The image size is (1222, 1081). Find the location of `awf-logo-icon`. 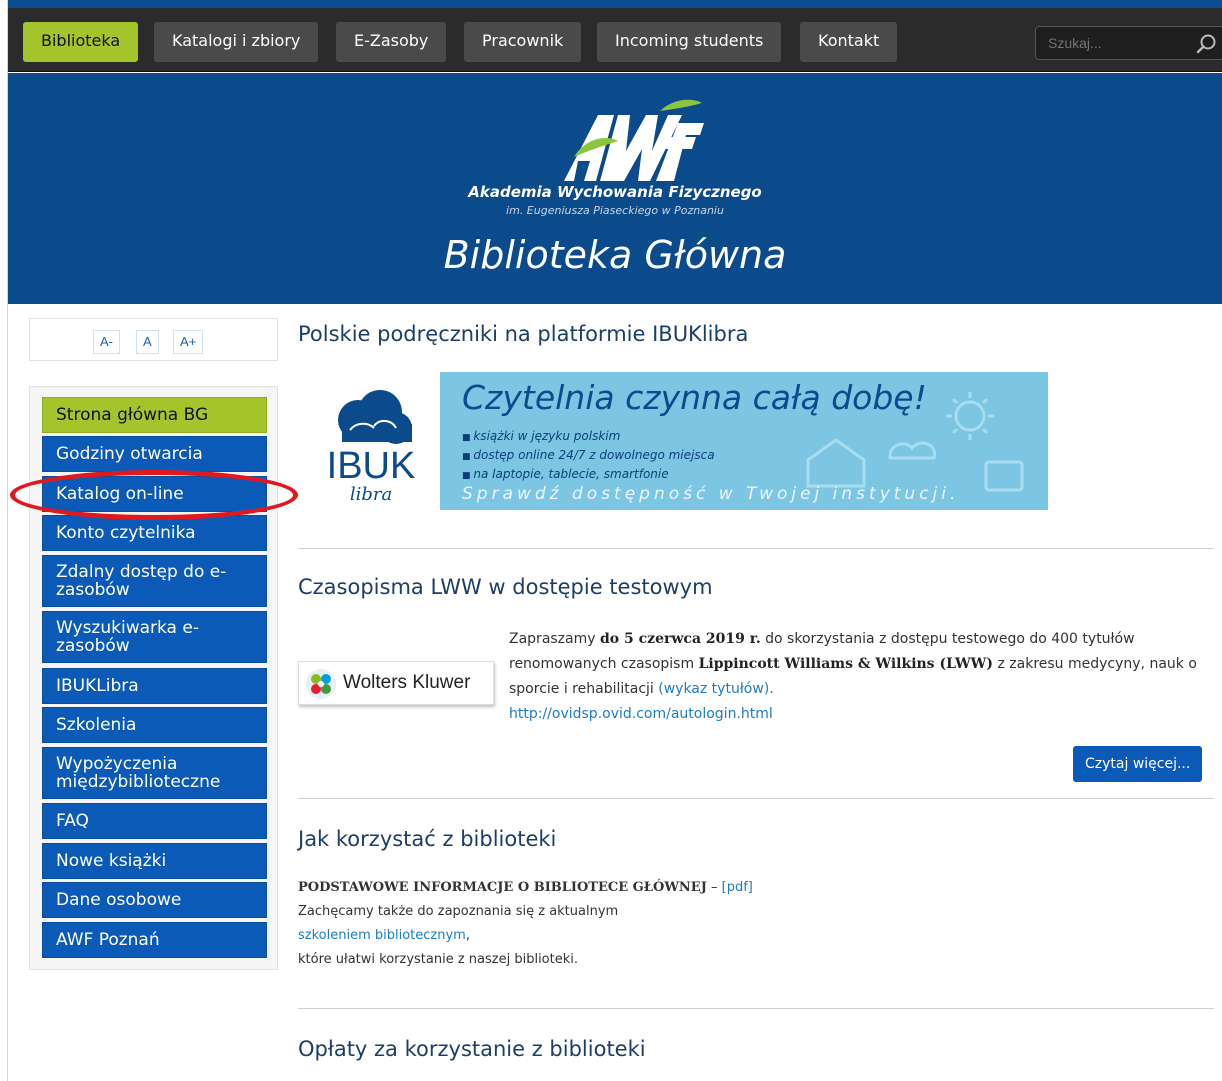

awf-logo-icon is located at coordinates (631, 140).